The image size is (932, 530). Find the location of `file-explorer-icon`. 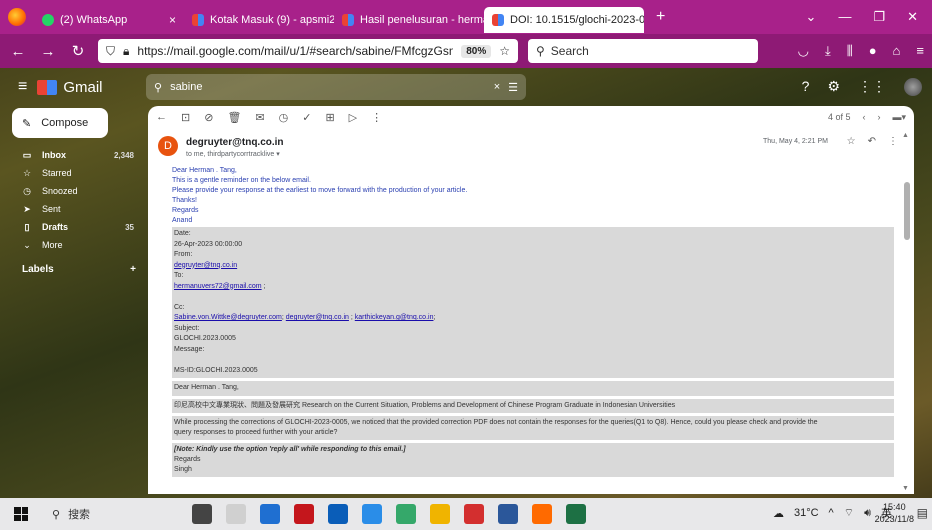

file-explorer-icon is located at coordinates (440, 514).